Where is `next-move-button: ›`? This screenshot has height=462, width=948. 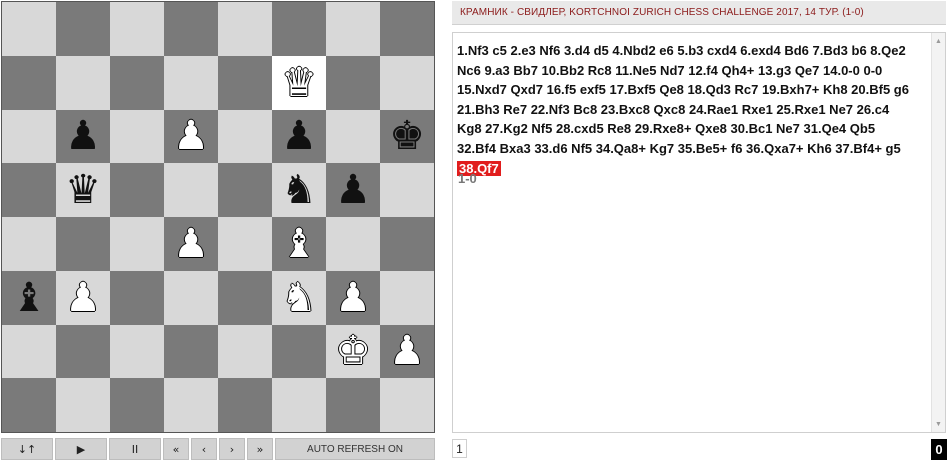 next-move-button: › is located at coordinates (232, 449).